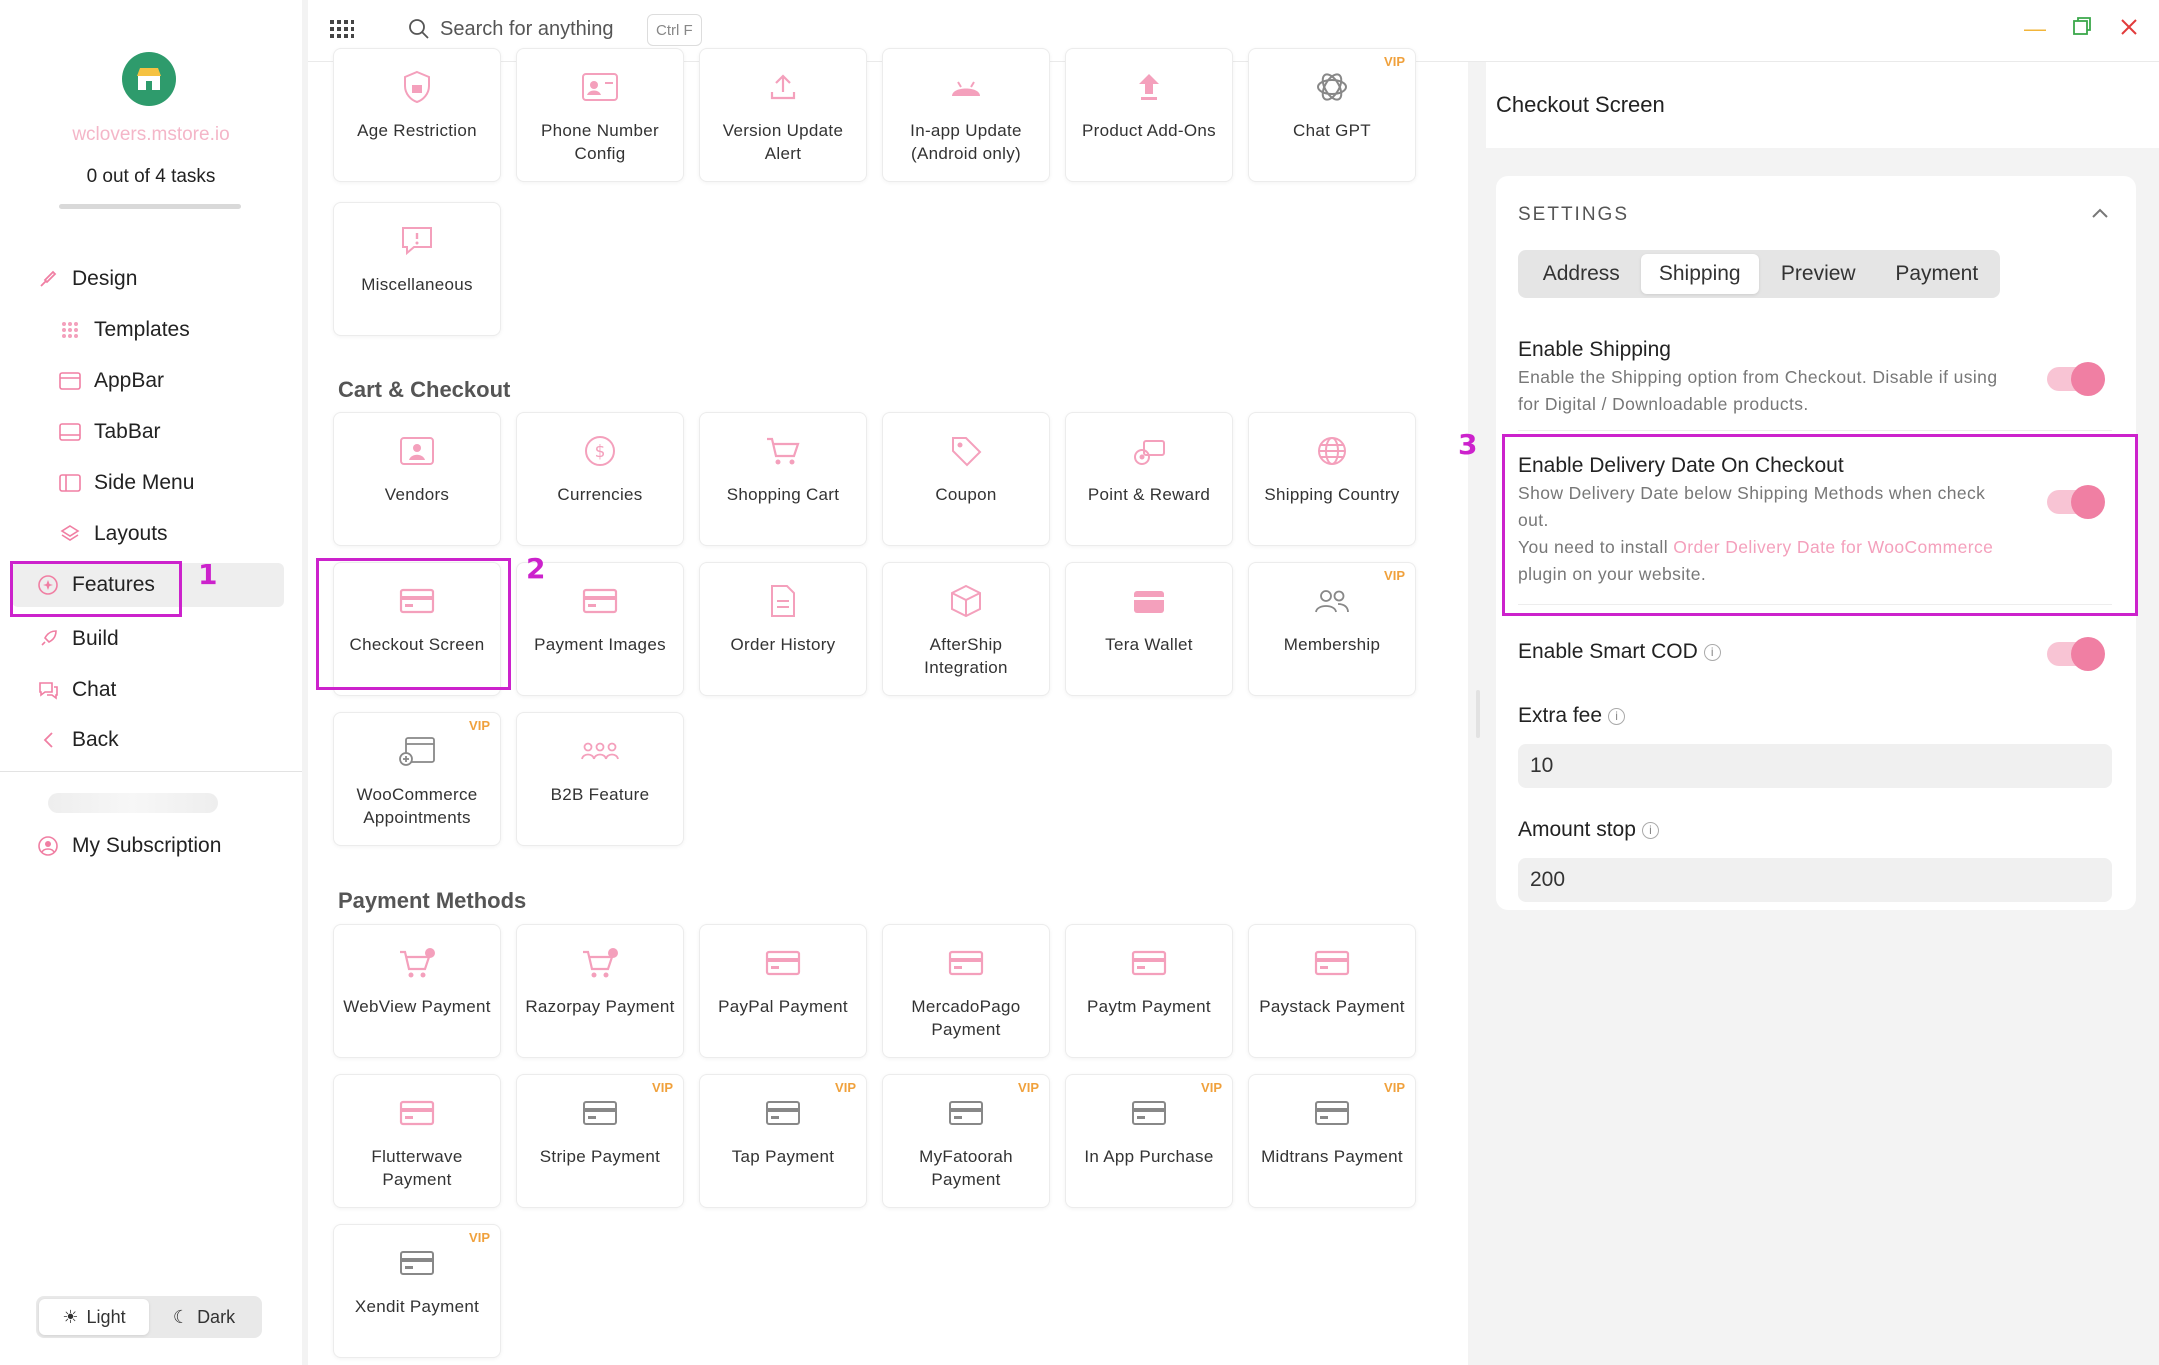 Image resolution: width=2159 pixels, height=1365 pixels. I want to click on minimize-button: —, so click(2035, 29).